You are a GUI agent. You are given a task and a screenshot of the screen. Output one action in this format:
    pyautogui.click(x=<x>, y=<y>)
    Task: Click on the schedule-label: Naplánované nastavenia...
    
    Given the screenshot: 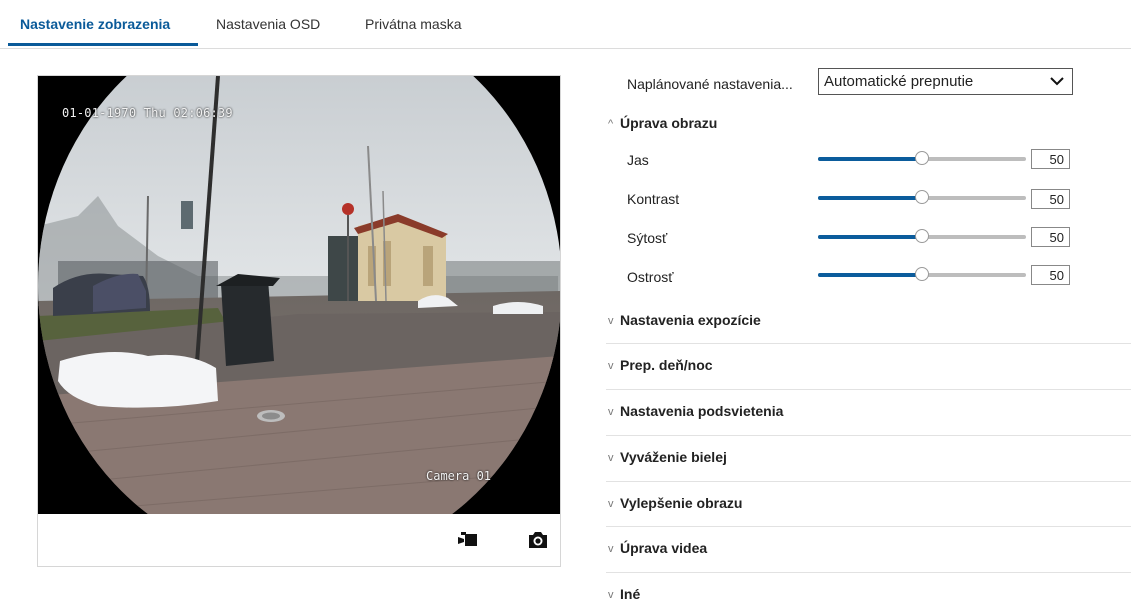 What is the action you would take?
    pyautogui.click(x=710, y=84)
    